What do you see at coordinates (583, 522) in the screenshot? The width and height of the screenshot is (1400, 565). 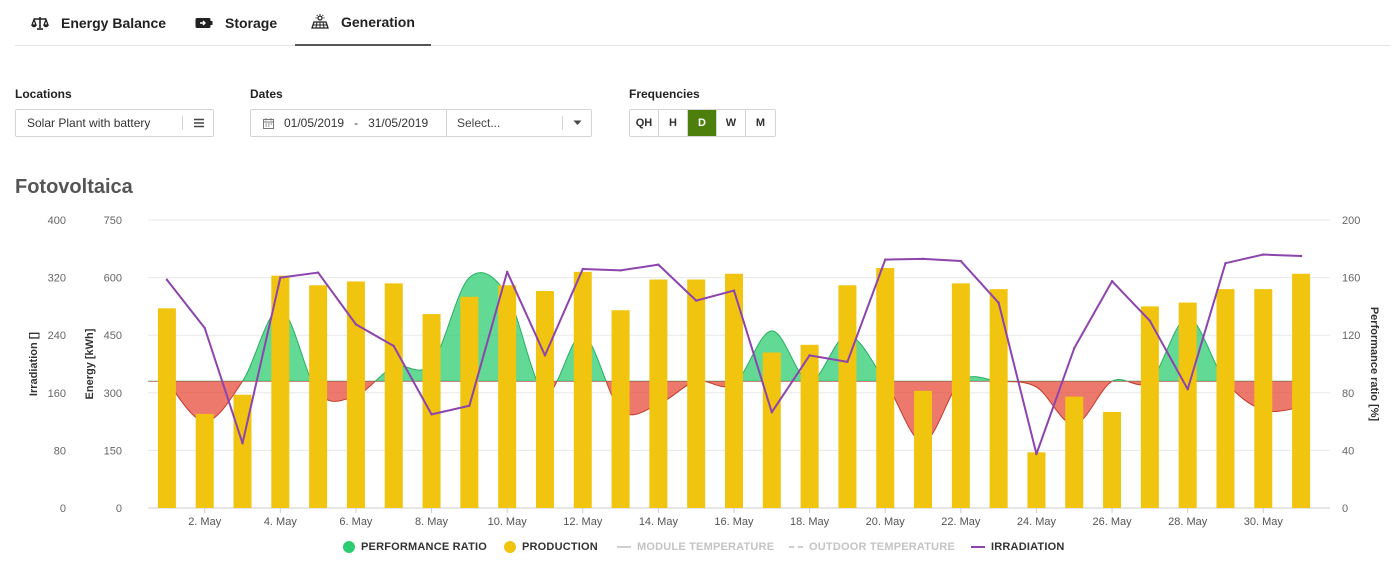 I see `x-tick-label: 12. May` at bounding box center [583, 522].